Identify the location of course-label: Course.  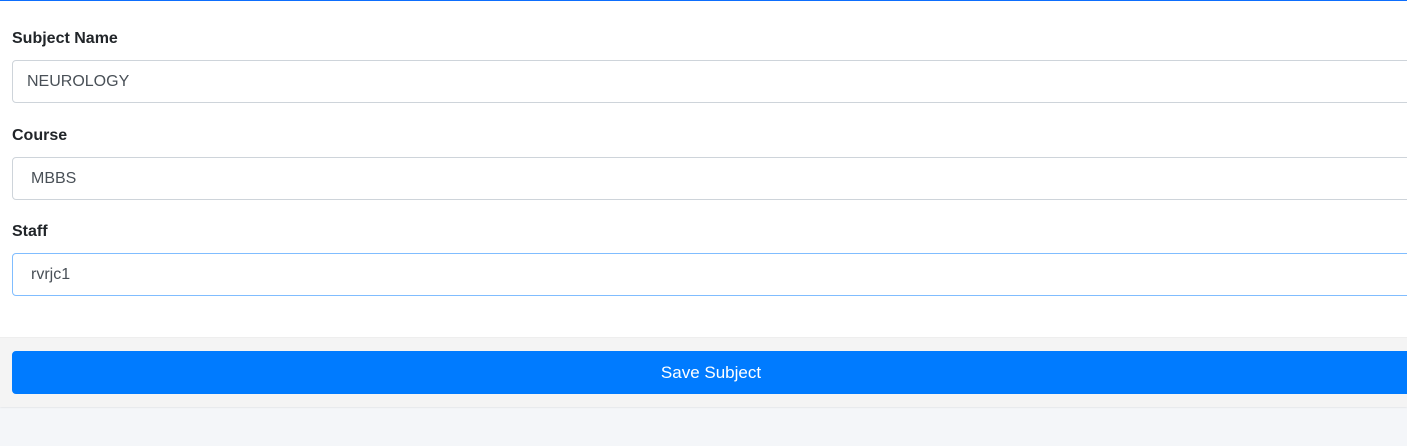
(40, 135).